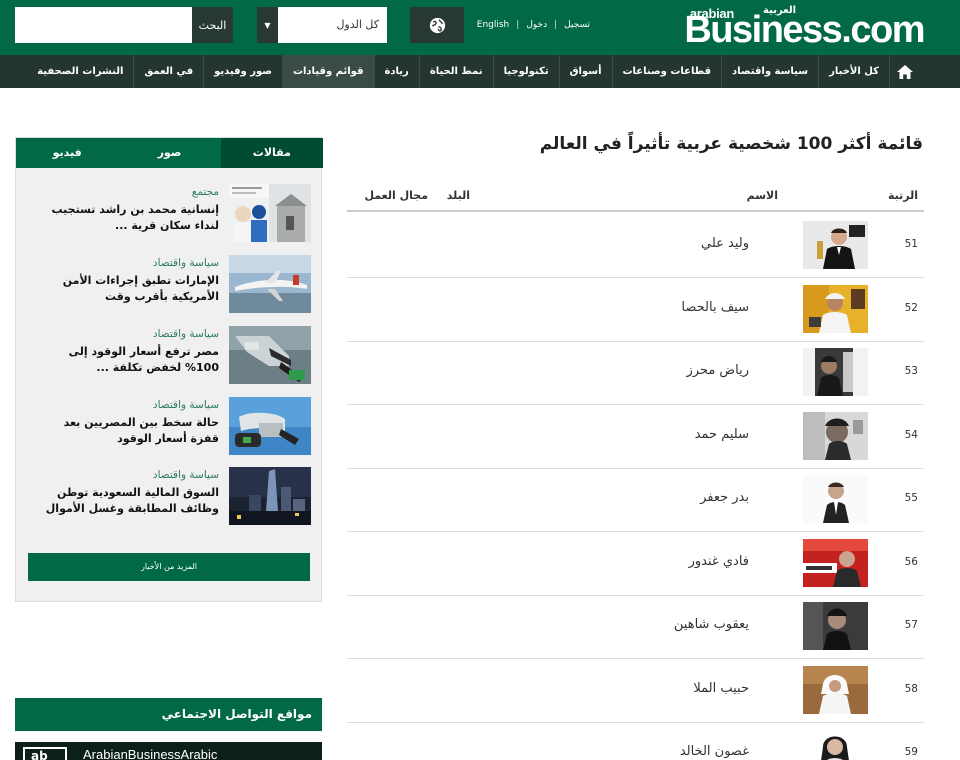  I want to click on person-name: حبيب الملا, so click(721, 688).